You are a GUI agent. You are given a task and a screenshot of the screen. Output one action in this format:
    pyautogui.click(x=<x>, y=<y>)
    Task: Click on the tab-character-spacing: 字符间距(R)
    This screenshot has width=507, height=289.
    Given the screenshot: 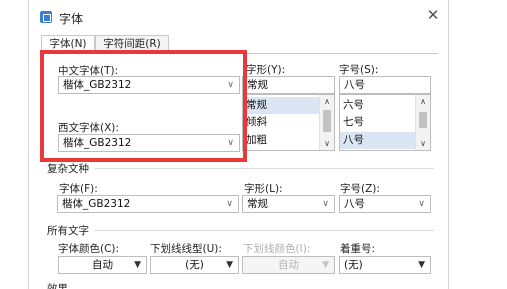 What is the action you would take?
    pyautogui.click(x=132, y=44)
    